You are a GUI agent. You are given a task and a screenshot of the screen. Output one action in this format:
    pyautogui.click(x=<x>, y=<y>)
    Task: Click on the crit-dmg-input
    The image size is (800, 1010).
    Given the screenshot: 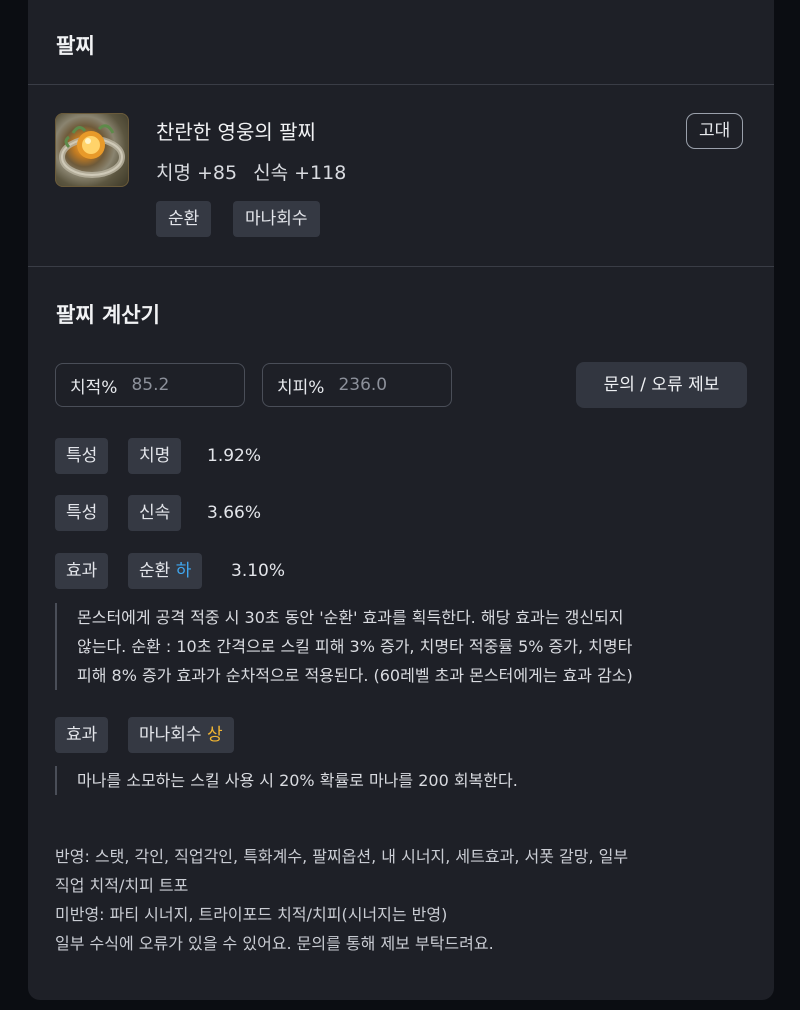 What is the action you would take?
    pyautogui.click(x=383, y=385)
    